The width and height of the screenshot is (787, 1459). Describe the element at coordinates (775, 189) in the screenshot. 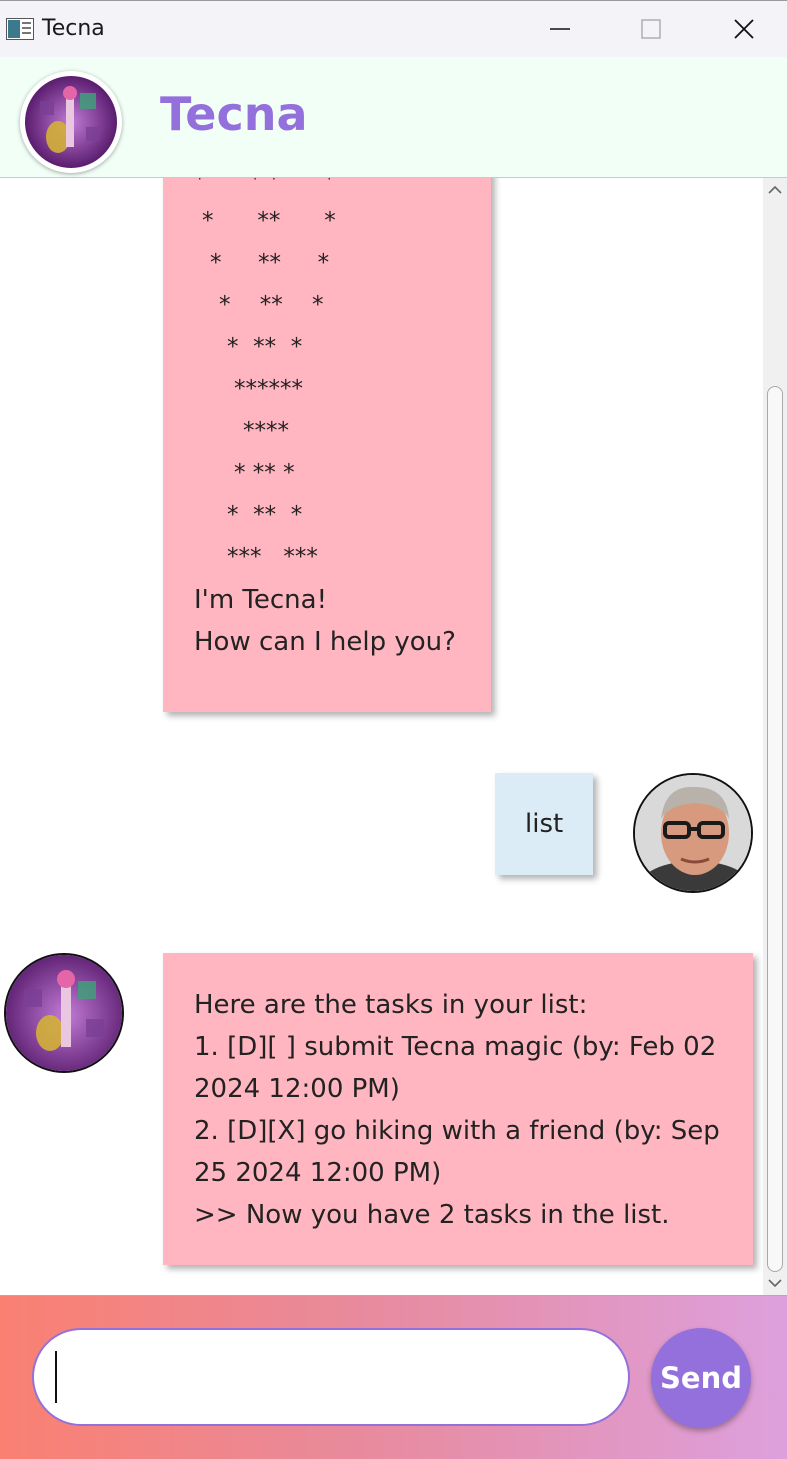

I see `scroll-up-icon` at that location.